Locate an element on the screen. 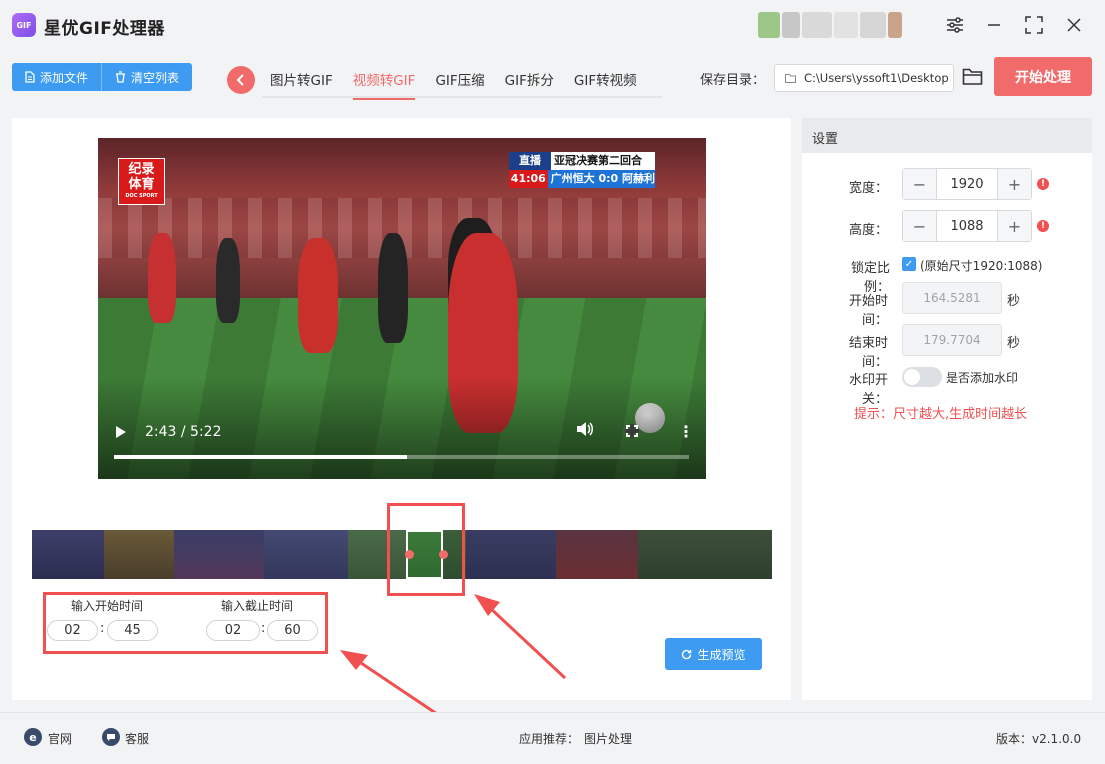 The width and height of the screenshot is (1105, 764). save-path-field: C:\Users\yssoft1\Desktop is located at coordinates (864, 78).